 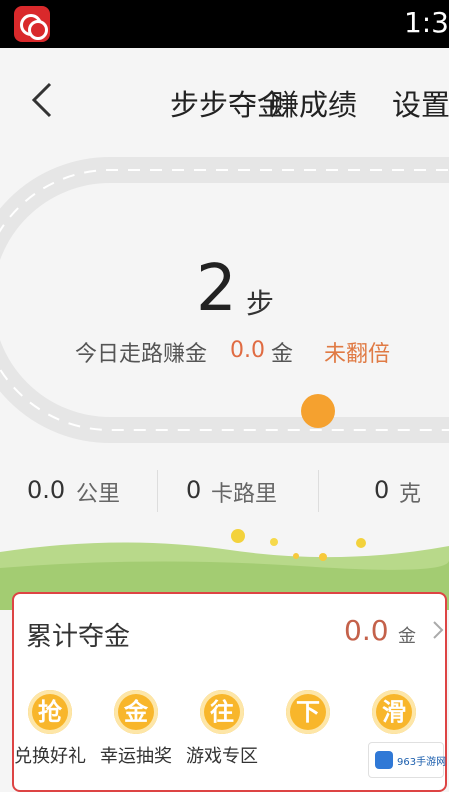 What do you see at coordinates (244, 494) in the screenshot?
I see `calorie-unit: 卡路里` at bounding box center [244, 494].